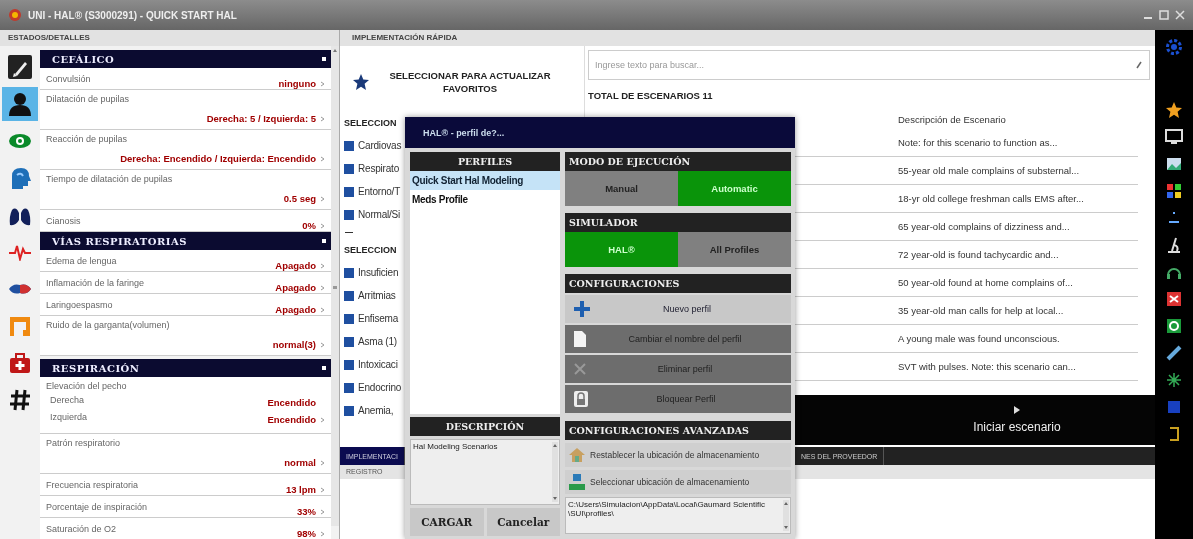 The height and width of the screenshot is (539, 1193). Describe the element at coordinates (20, 104) in the screenshot. I see `nav-button` at that location.